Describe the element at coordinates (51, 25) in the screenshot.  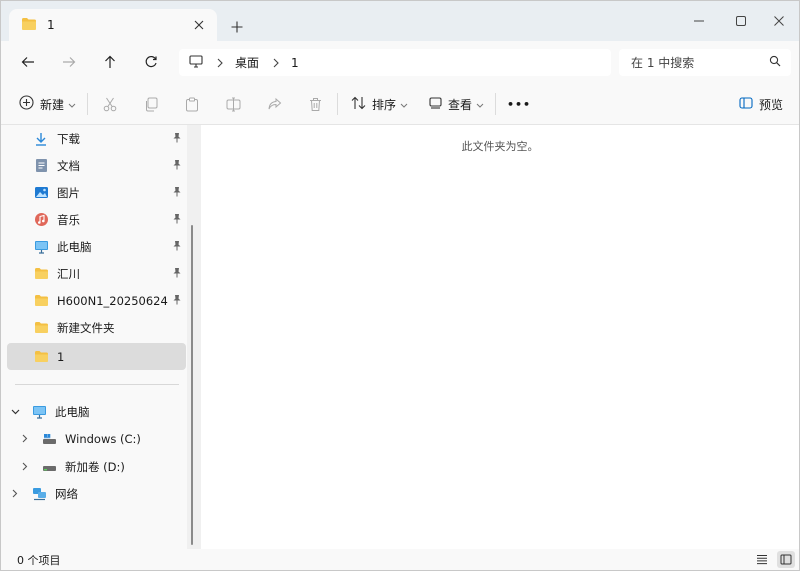
I see `tab-title: 1` at that location.